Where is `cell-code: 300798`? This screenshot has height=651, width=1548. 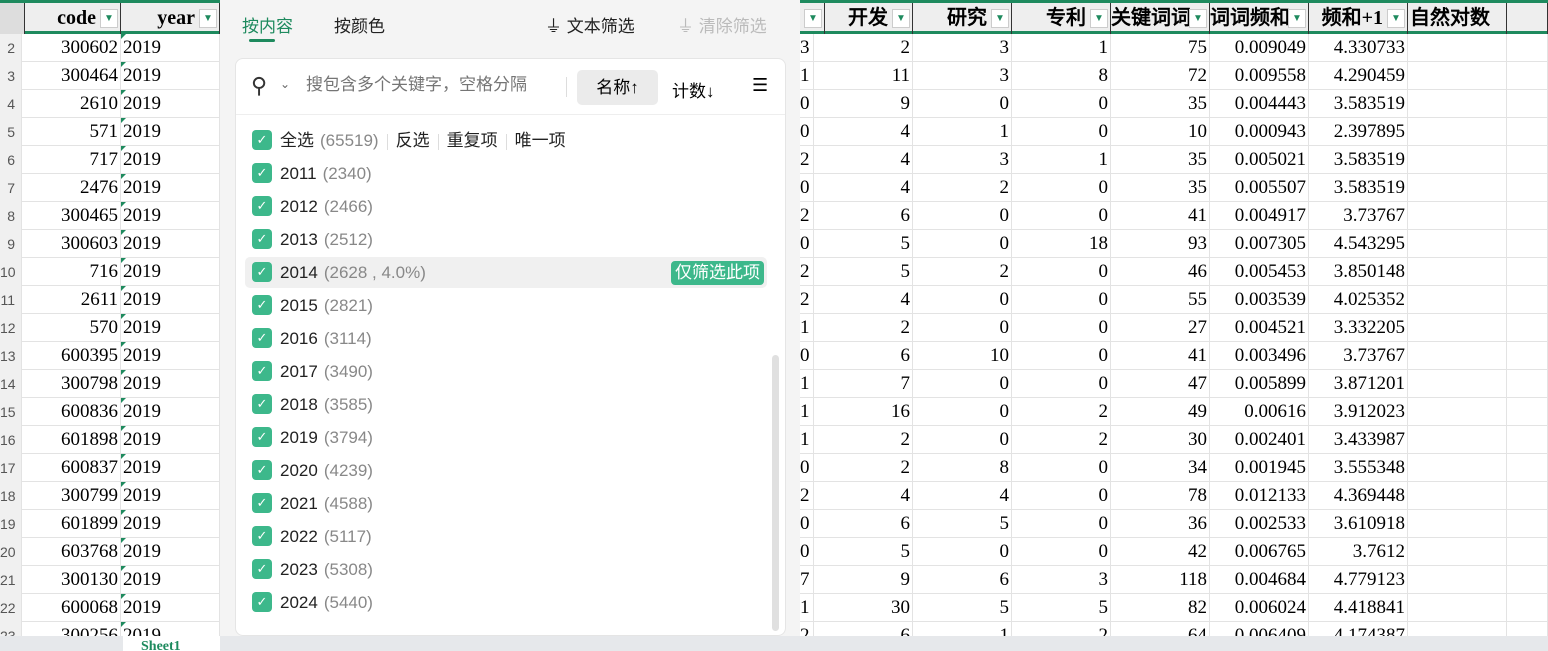
cell-code: 300798 is located at coordinates (71, 384).